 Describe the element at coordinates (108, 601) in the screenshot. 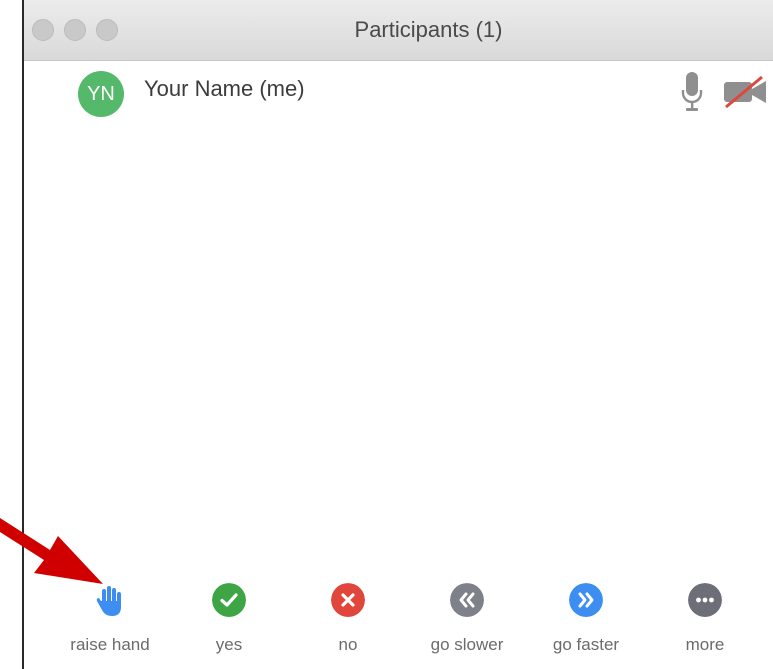

I see `raise-hand-icon` at that location.